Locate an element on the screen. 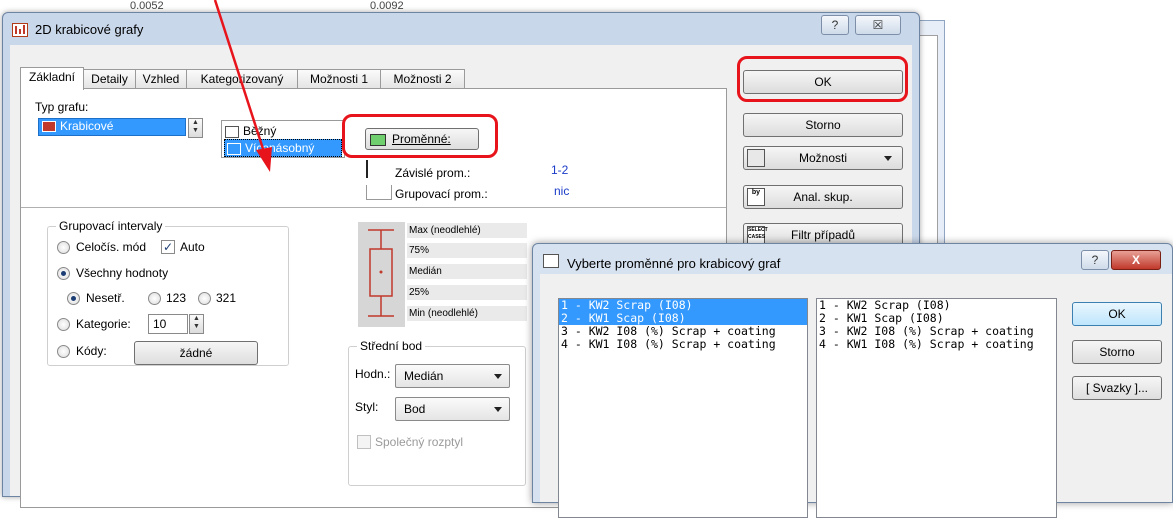  tab-basic: Základní is located at coordinates (52, 78).